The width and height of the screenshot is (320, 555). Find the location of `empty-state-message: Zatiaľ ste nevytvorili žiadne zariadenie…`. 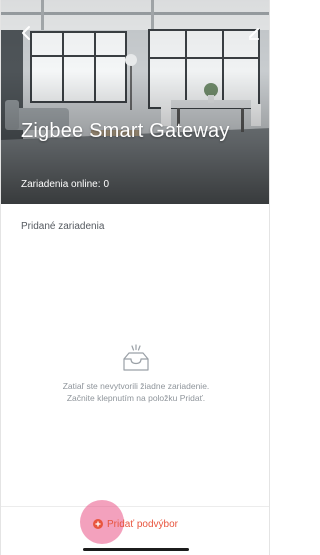

empty-state-message: Zatiaľ ste nevytvorili žiadne zariadenie… is located at coordinates (135, 392).